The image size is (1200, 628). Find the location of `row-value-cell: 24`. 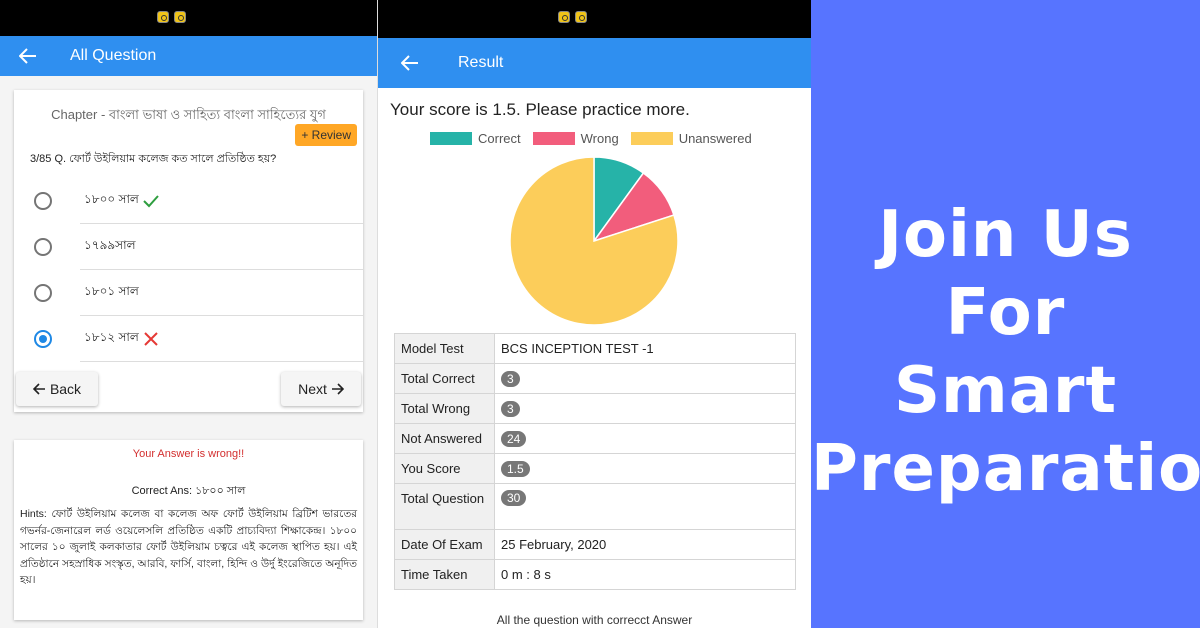

row-value-cell: 24 is located at coordinates (645, 438).